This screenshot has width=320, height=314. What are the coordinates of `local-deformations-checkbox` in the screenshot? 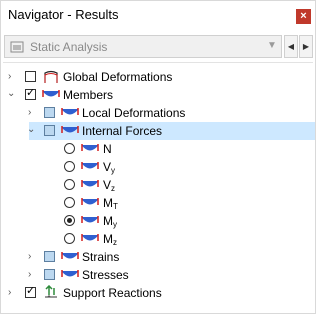 It's located at (49, 112).